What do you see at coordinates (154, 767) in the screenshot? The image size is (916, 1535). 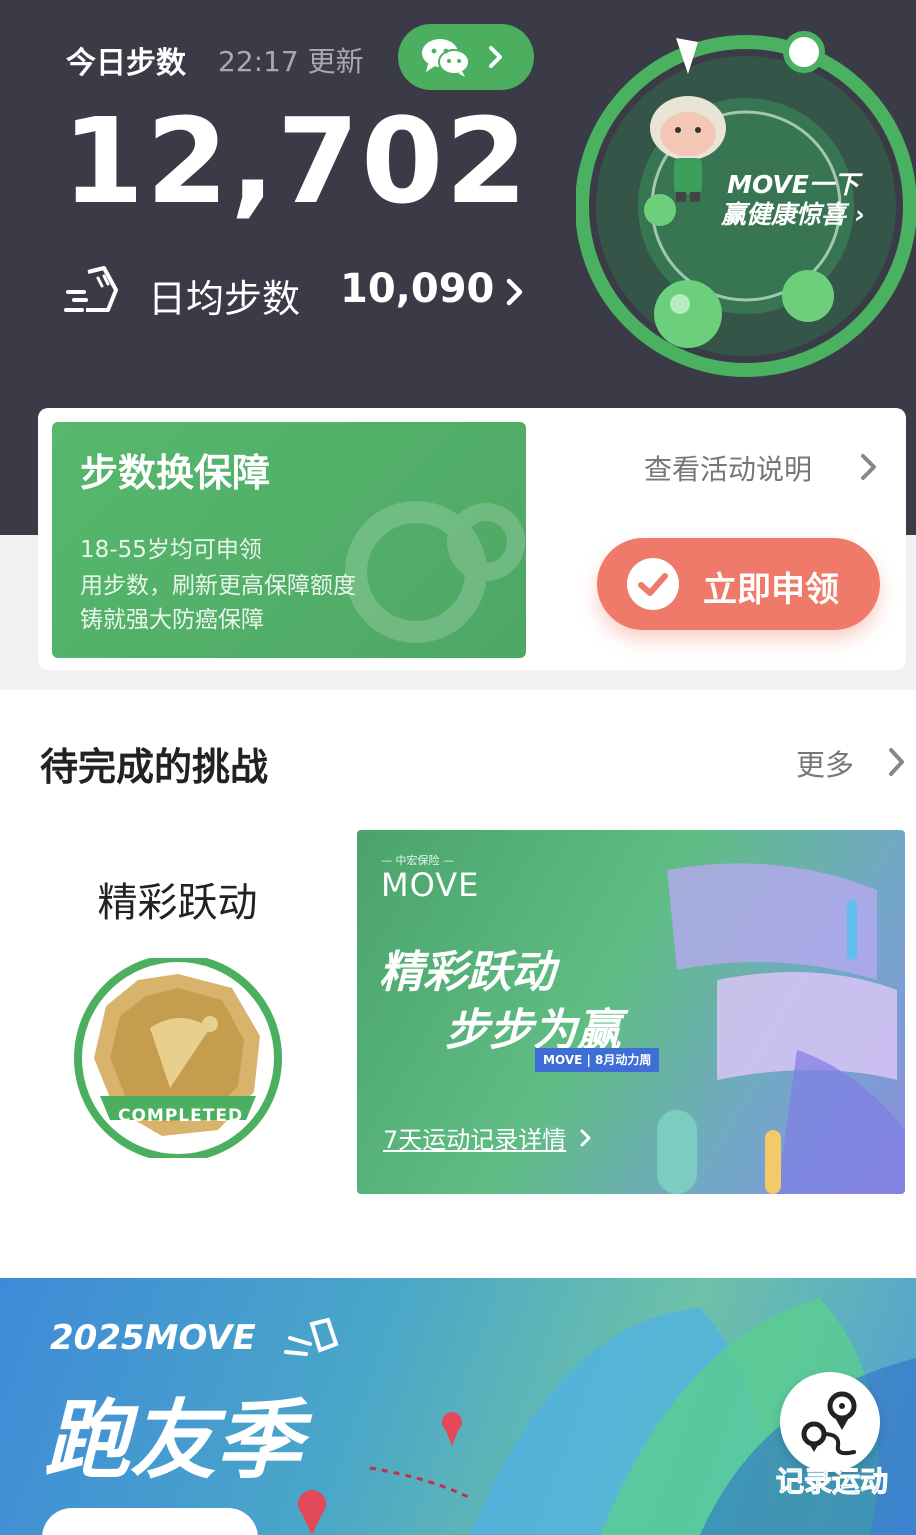 I see `challenges-section-title: 待完成的挑战` at bounding box center [154, 767].